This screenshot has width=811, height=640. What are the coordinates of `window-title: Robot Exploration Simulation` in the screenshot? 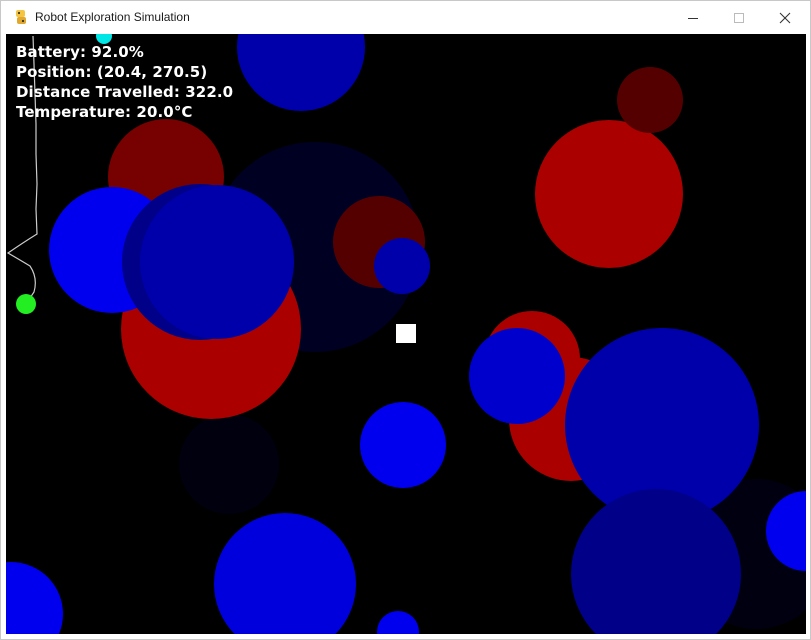 It's located at (112, 17).